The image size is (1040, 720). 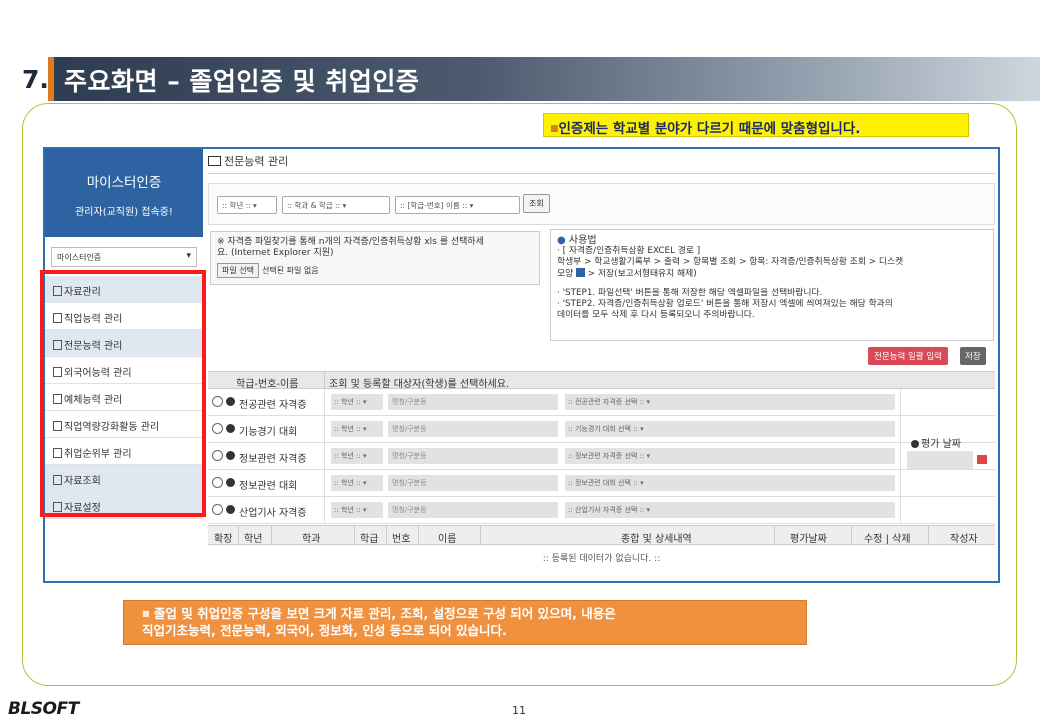 What do you see at coordinates (730, 510) in the screenshot?
I see `item-select: :: 산업기사 자격증 선택 :: ▾` at bounding box center [730, 510].